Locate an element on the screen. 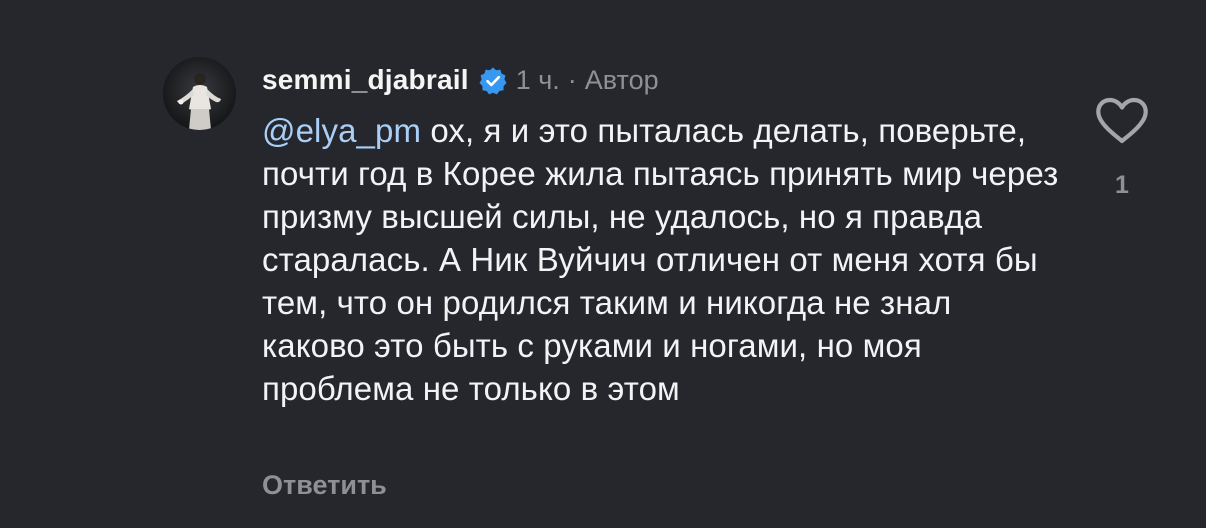 This screenshot has width=1206, height=528. verified-badge-icon is located at coordinates (493, 81).